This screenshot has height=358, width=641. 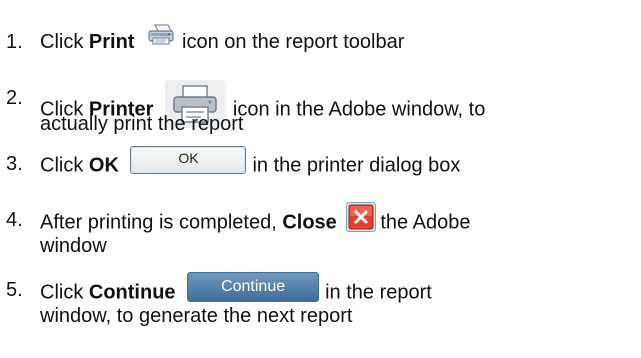 What do you see at coordinates (359, 109) in the screenshot?
I see `step-suffix: icon in the Adobe window, to` at bounding box center [359, 109].